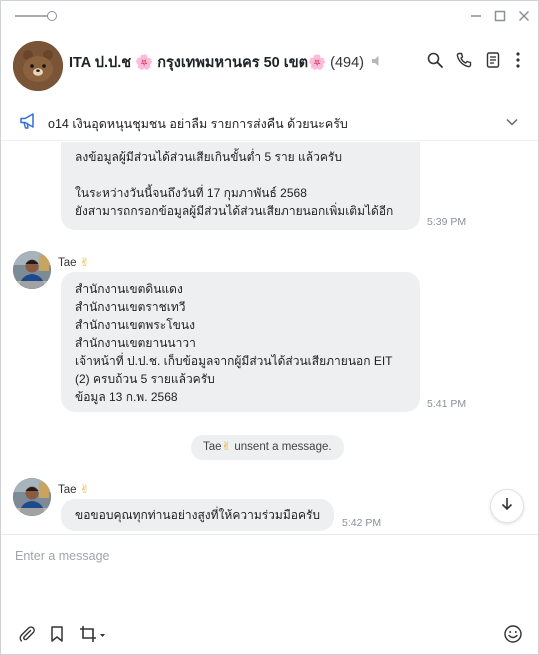  I want to click on chat-header: ITA ป.ป.ช 🌸 กรุงเทพมหานคร 50 เขต🌸 (494), so click(269, 63).